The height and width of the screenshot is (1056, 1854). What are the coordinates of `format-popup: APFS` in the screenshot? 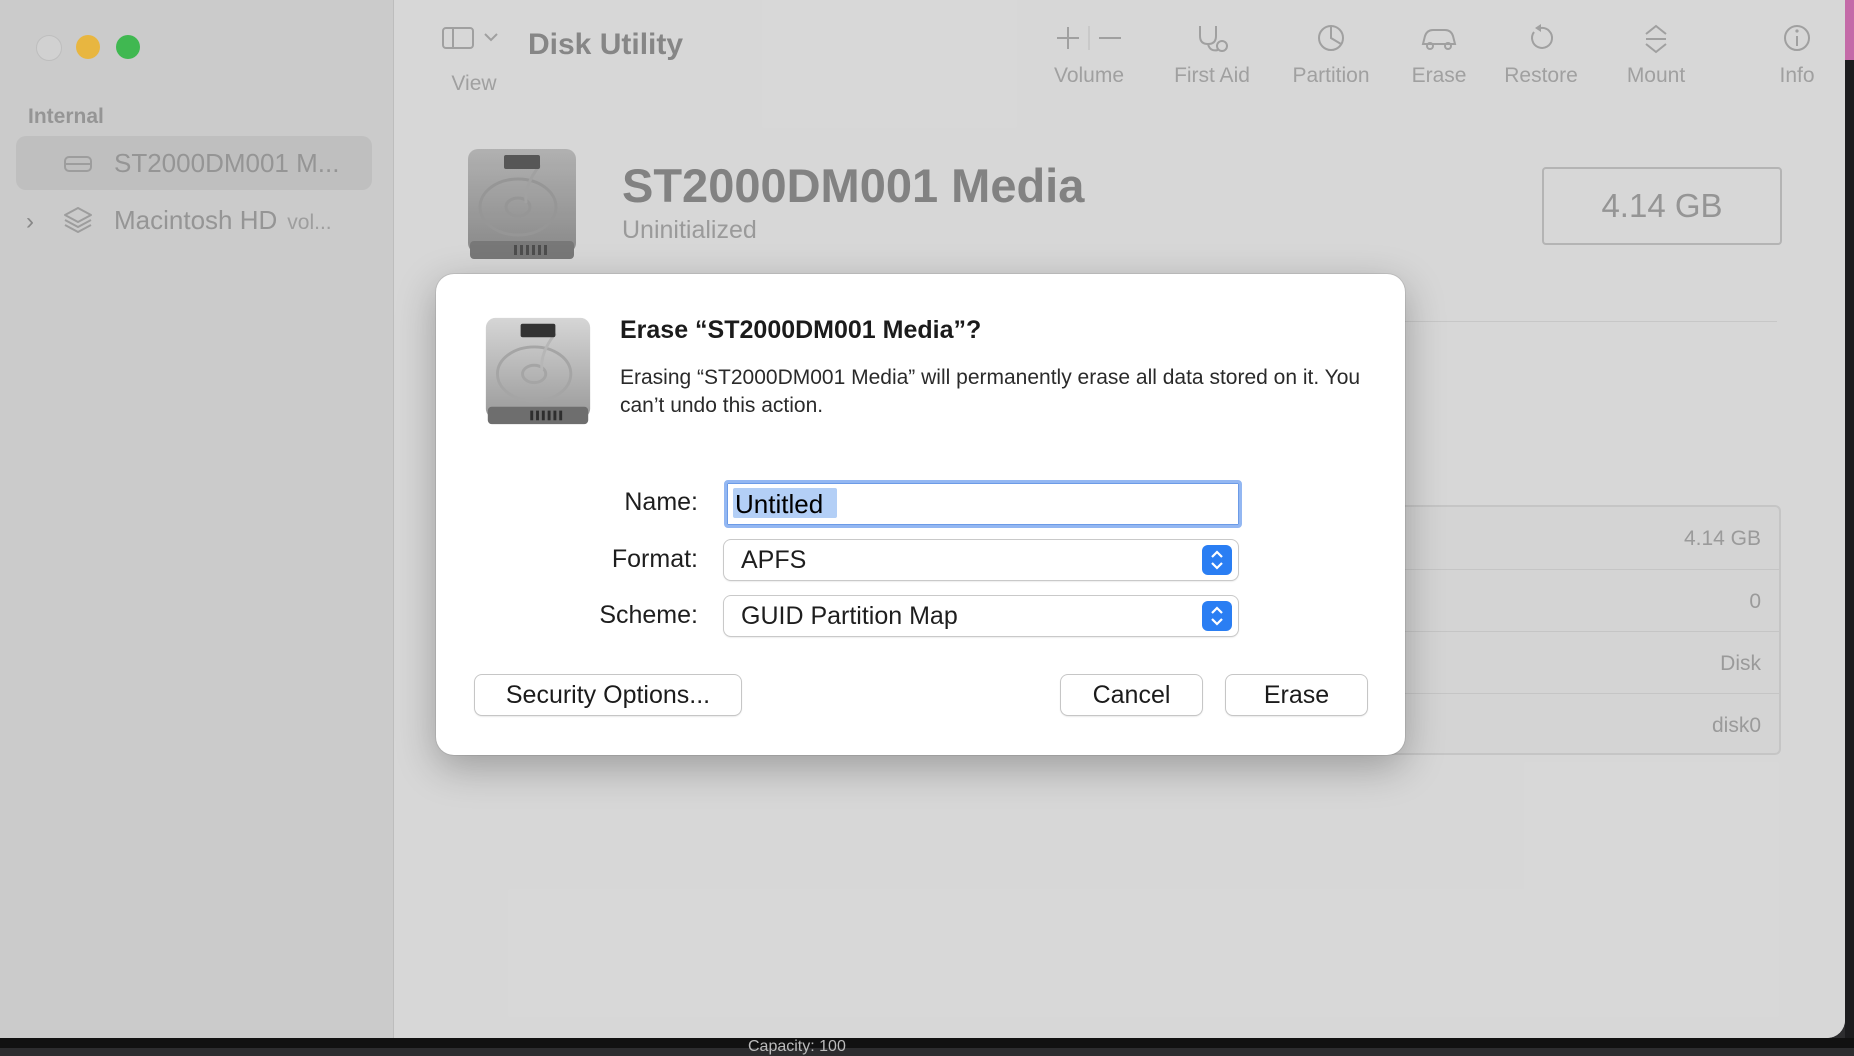 It's located at (981, 560).